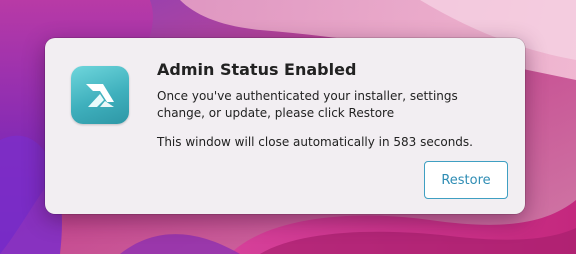  I want to click on privileges-app-icon, so click(100, 95).